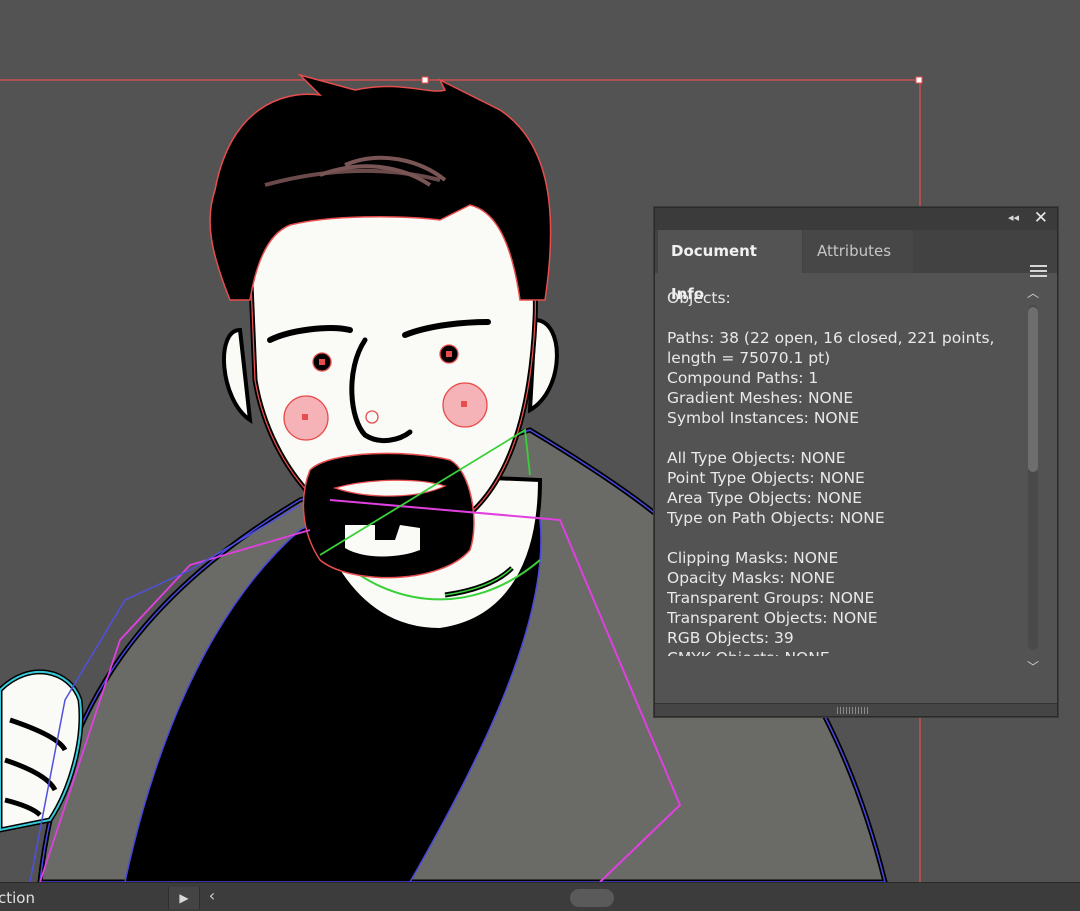 The image size is (1080, 911). I want to click on status-menu-arrow-icon: ▶, so click(184, 898).